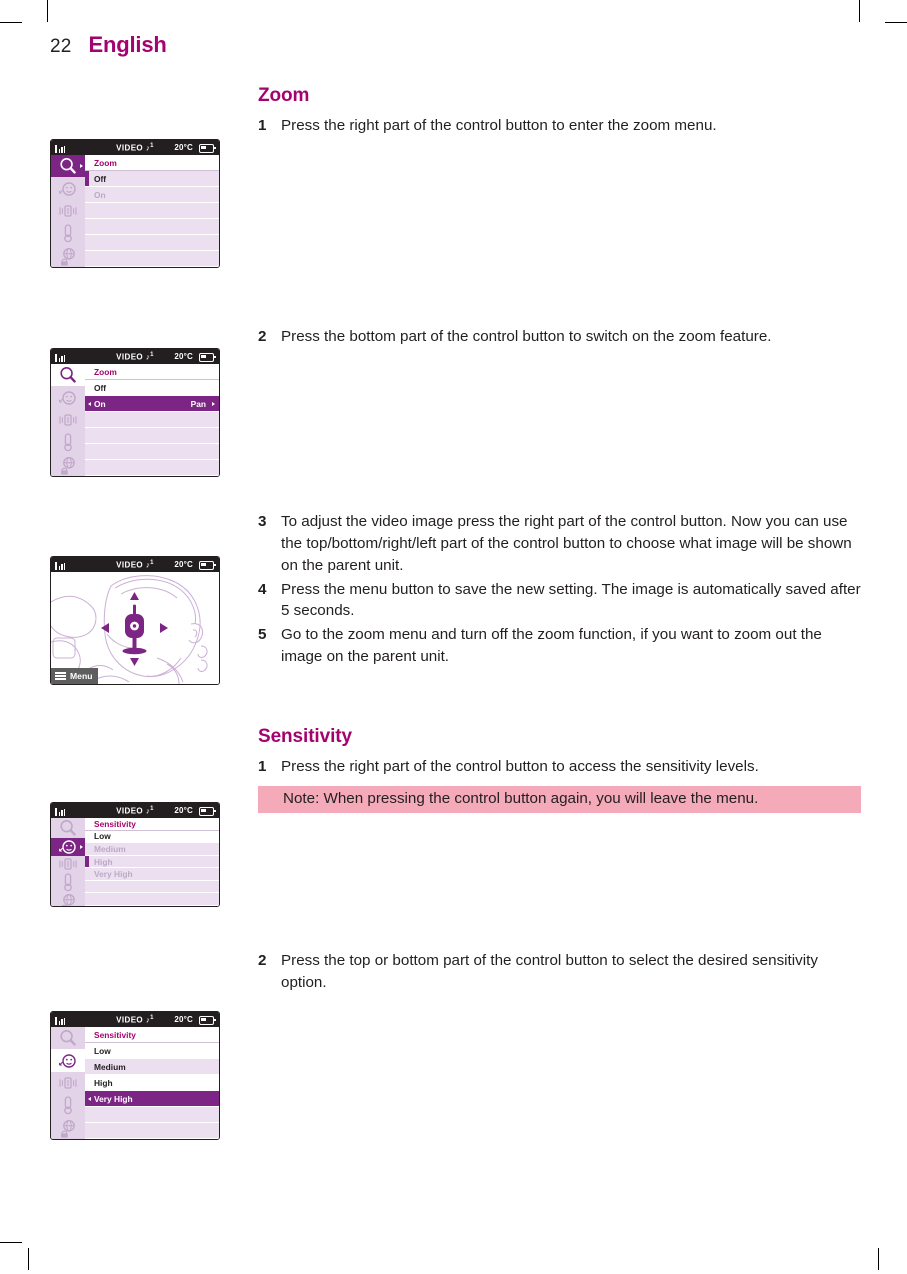  What do you see at coordinates (164, 628) in the screenshot?
I see `arrow-right-icon` at bounding box center [164, 628].